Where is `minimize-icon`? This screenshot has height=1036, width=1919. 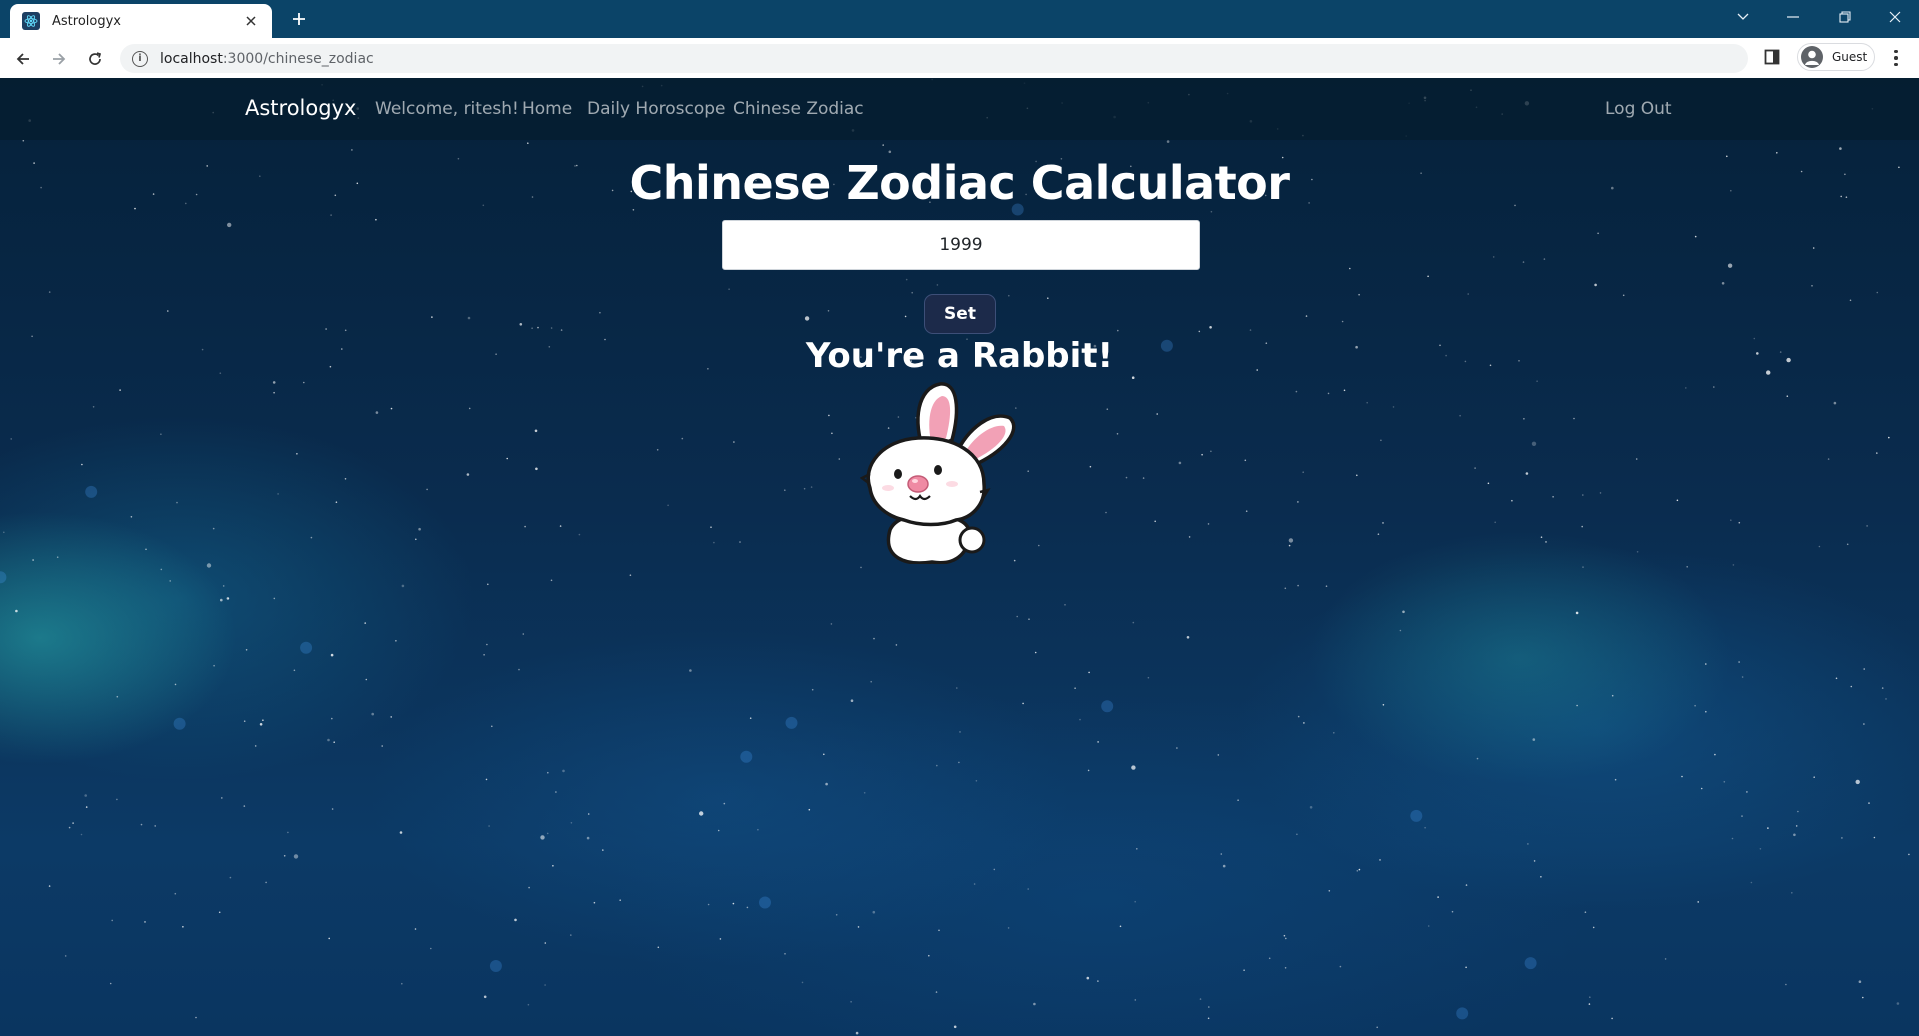 minimize-icon is located at coordinates (1793, 17).